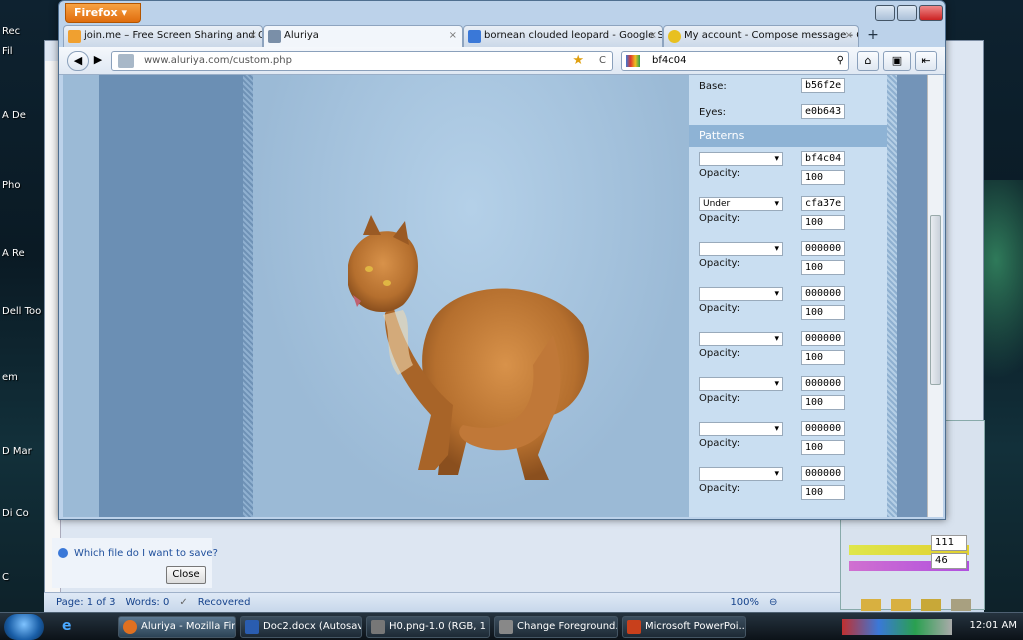 This screenshot has width=1023, height=640. What do you see at coordinates (30, 31) in the screenshot?
I see `desktop-icon-recycle: Rec` at bounding box center [30, 31].